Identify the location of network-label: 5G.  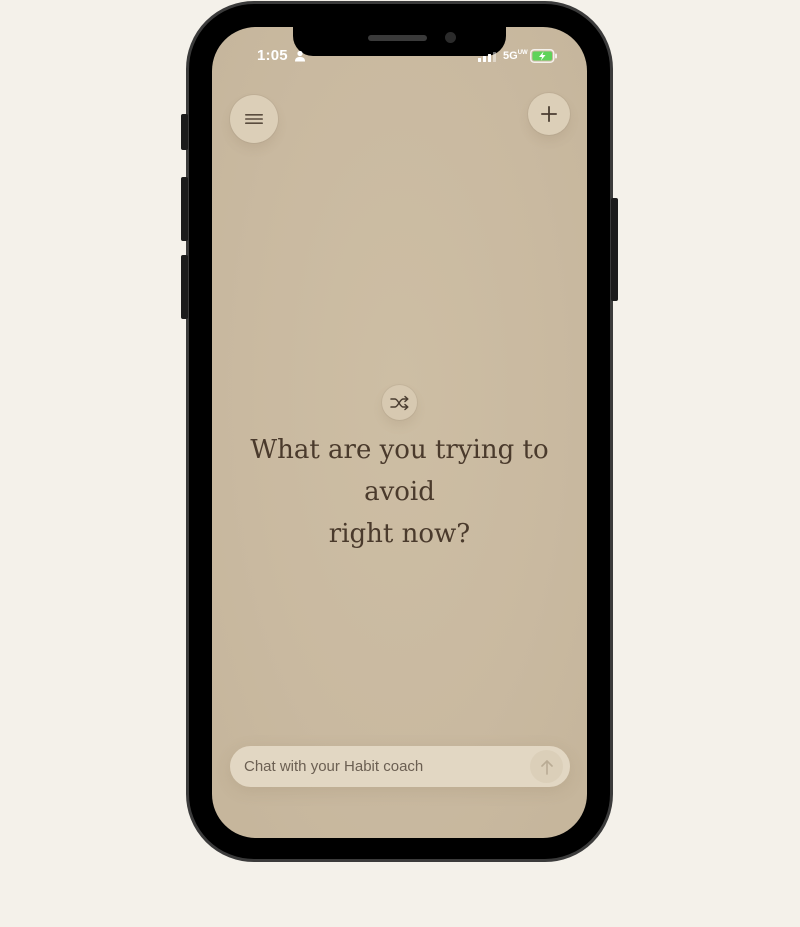
(510, 56).